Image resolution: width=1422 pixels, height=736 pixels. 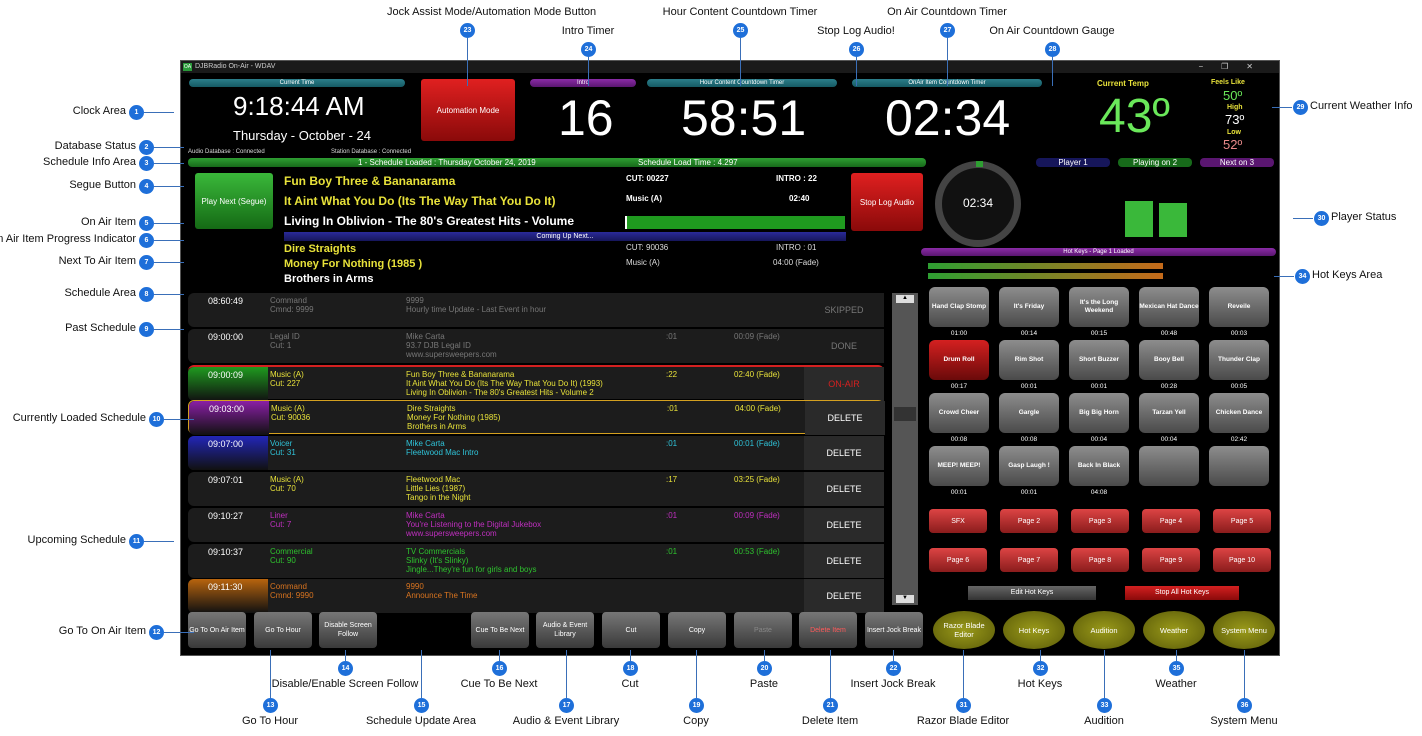 I want to click on row-duration: 03:25 (Fade), so click(x=757, y=479).